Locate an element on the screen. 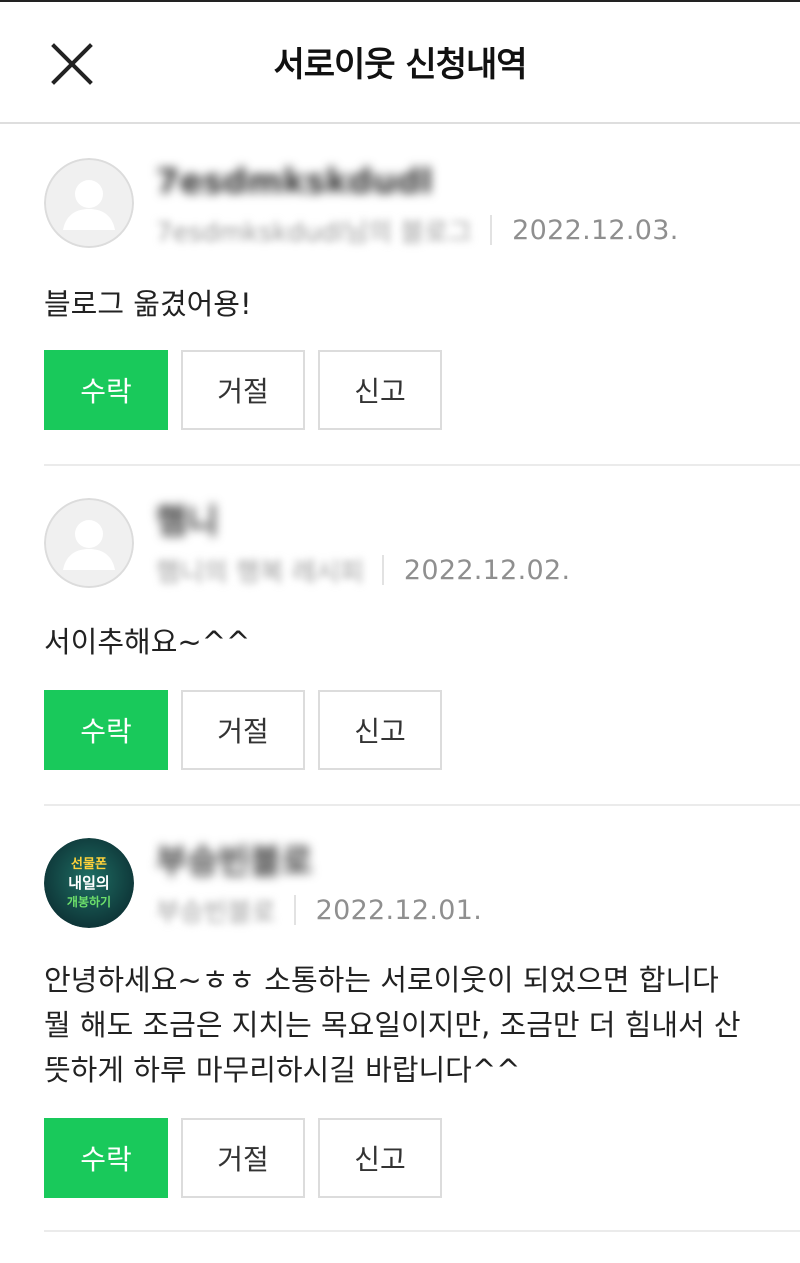  request-date: 2022.12.02. is located at coordinates (487, 570).